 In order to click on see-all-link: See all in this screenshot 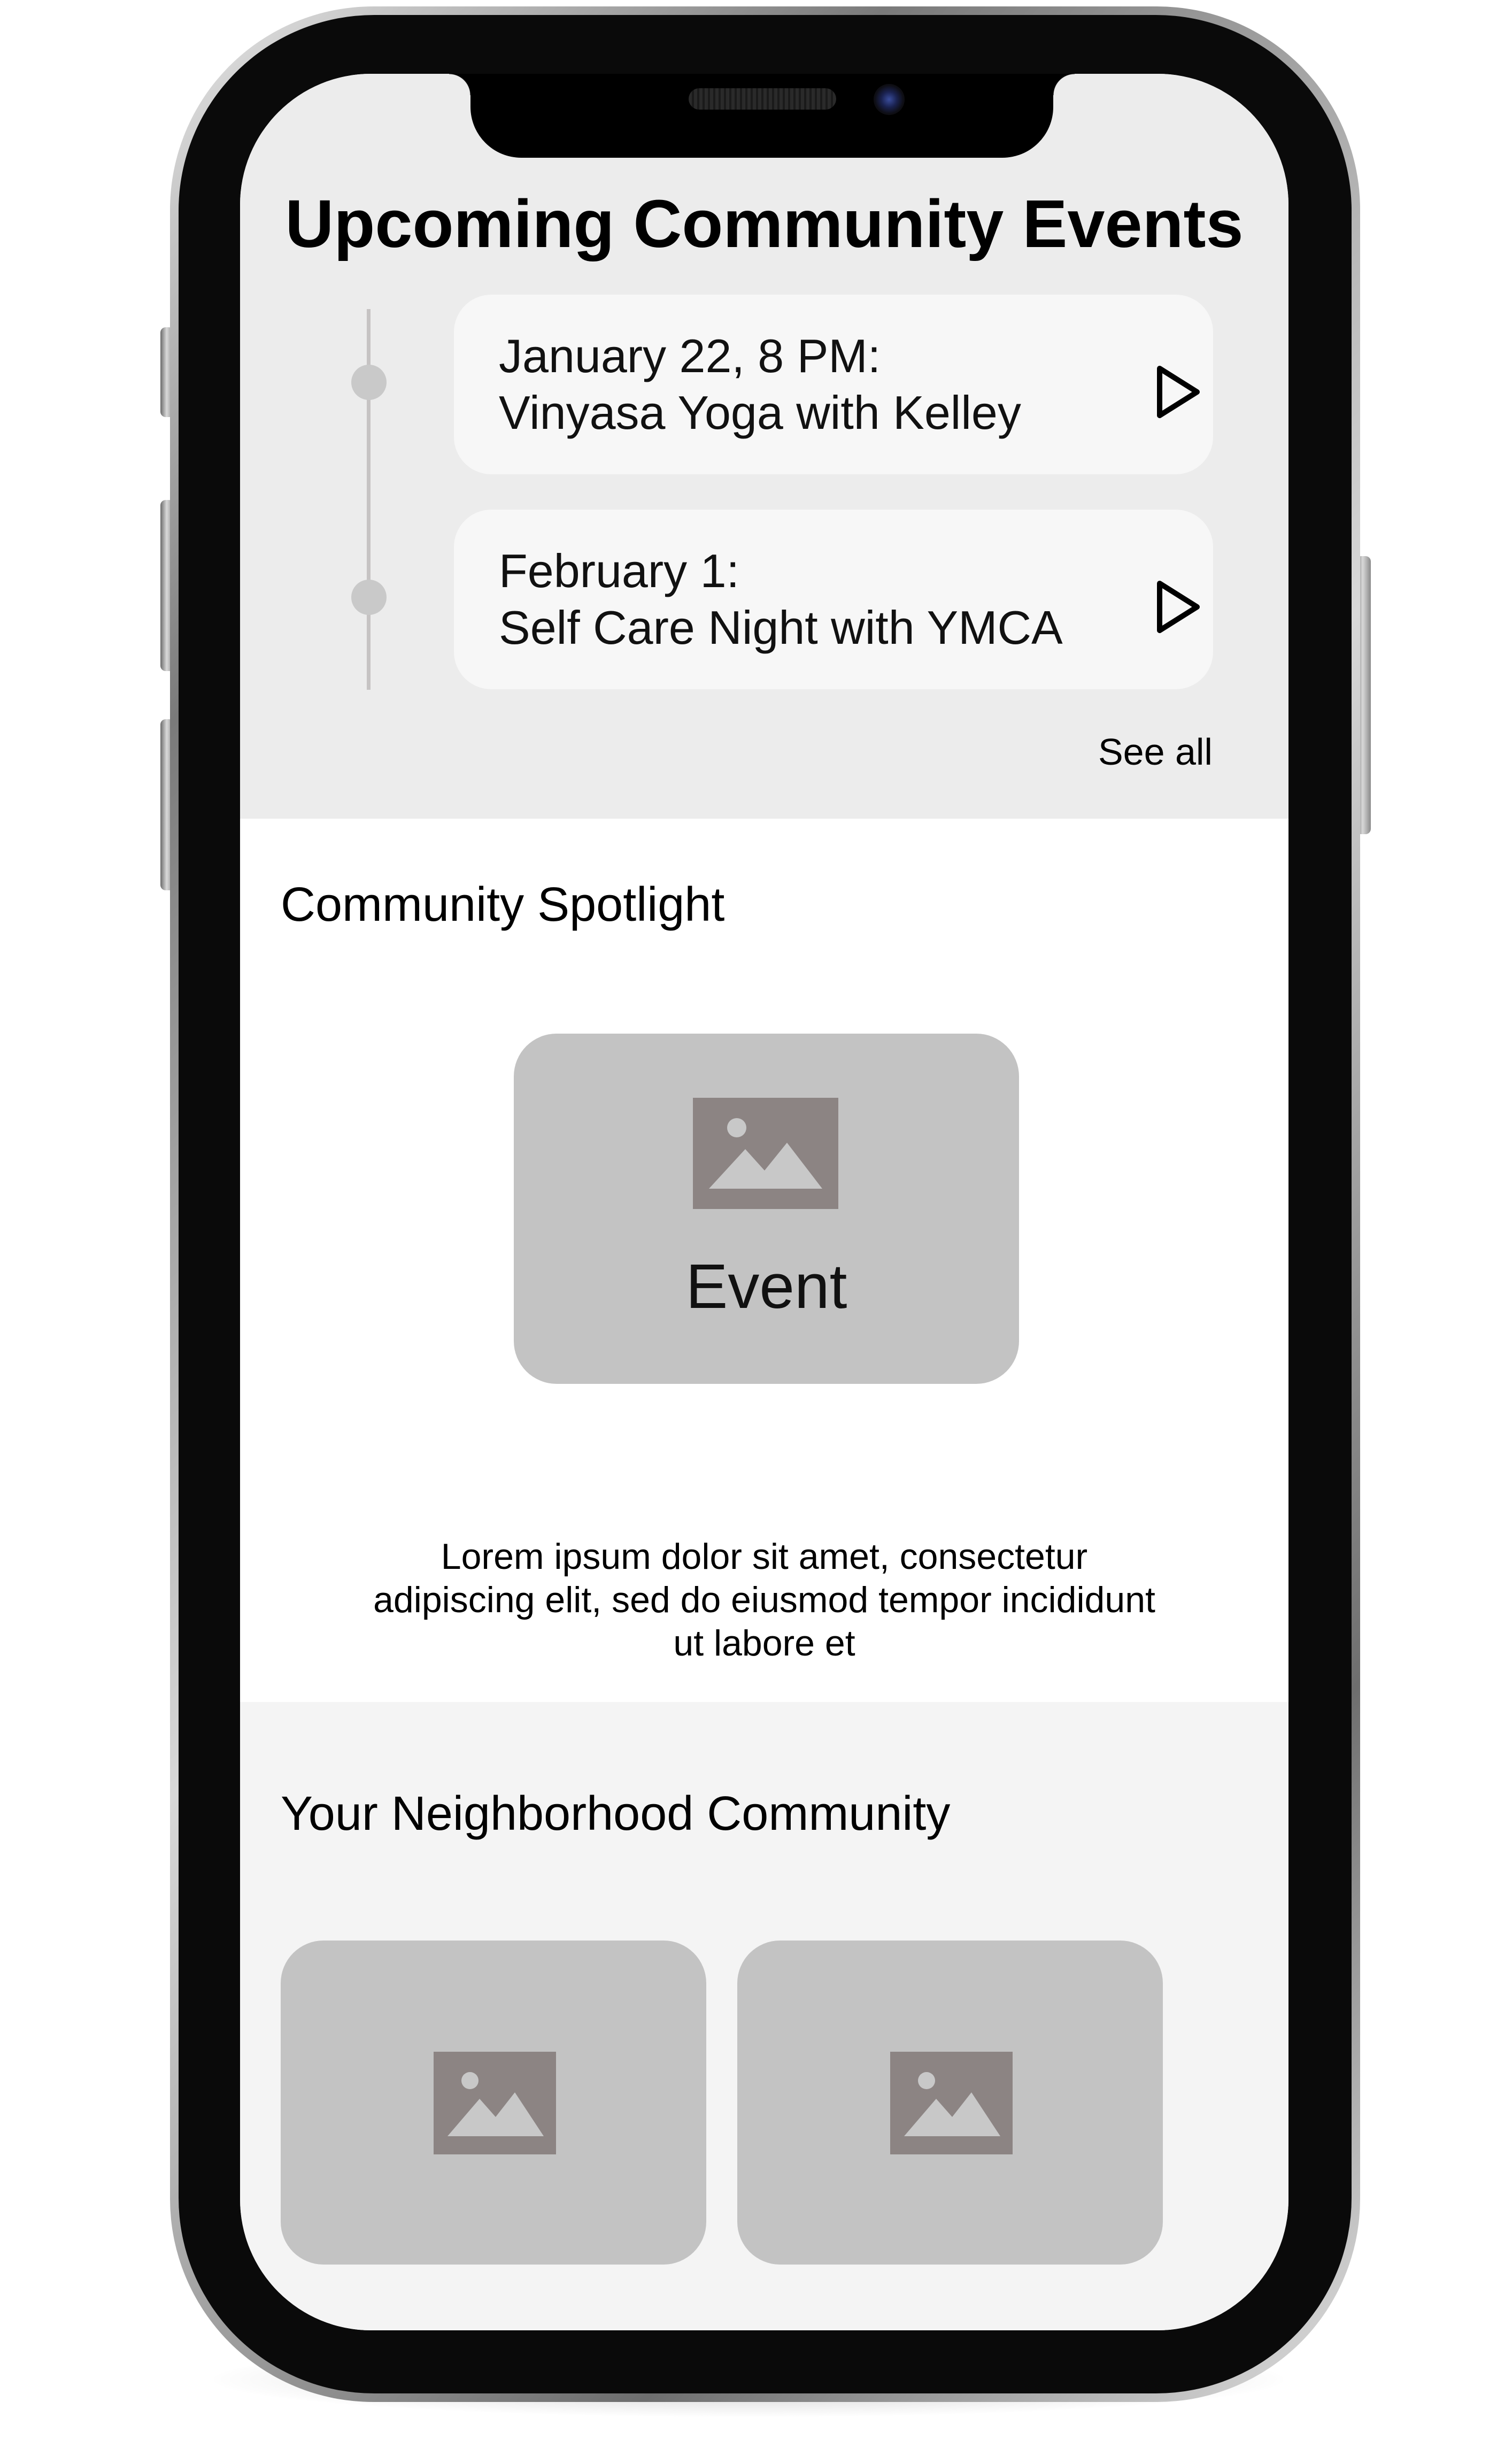, I will do `click(1155, 751)`.